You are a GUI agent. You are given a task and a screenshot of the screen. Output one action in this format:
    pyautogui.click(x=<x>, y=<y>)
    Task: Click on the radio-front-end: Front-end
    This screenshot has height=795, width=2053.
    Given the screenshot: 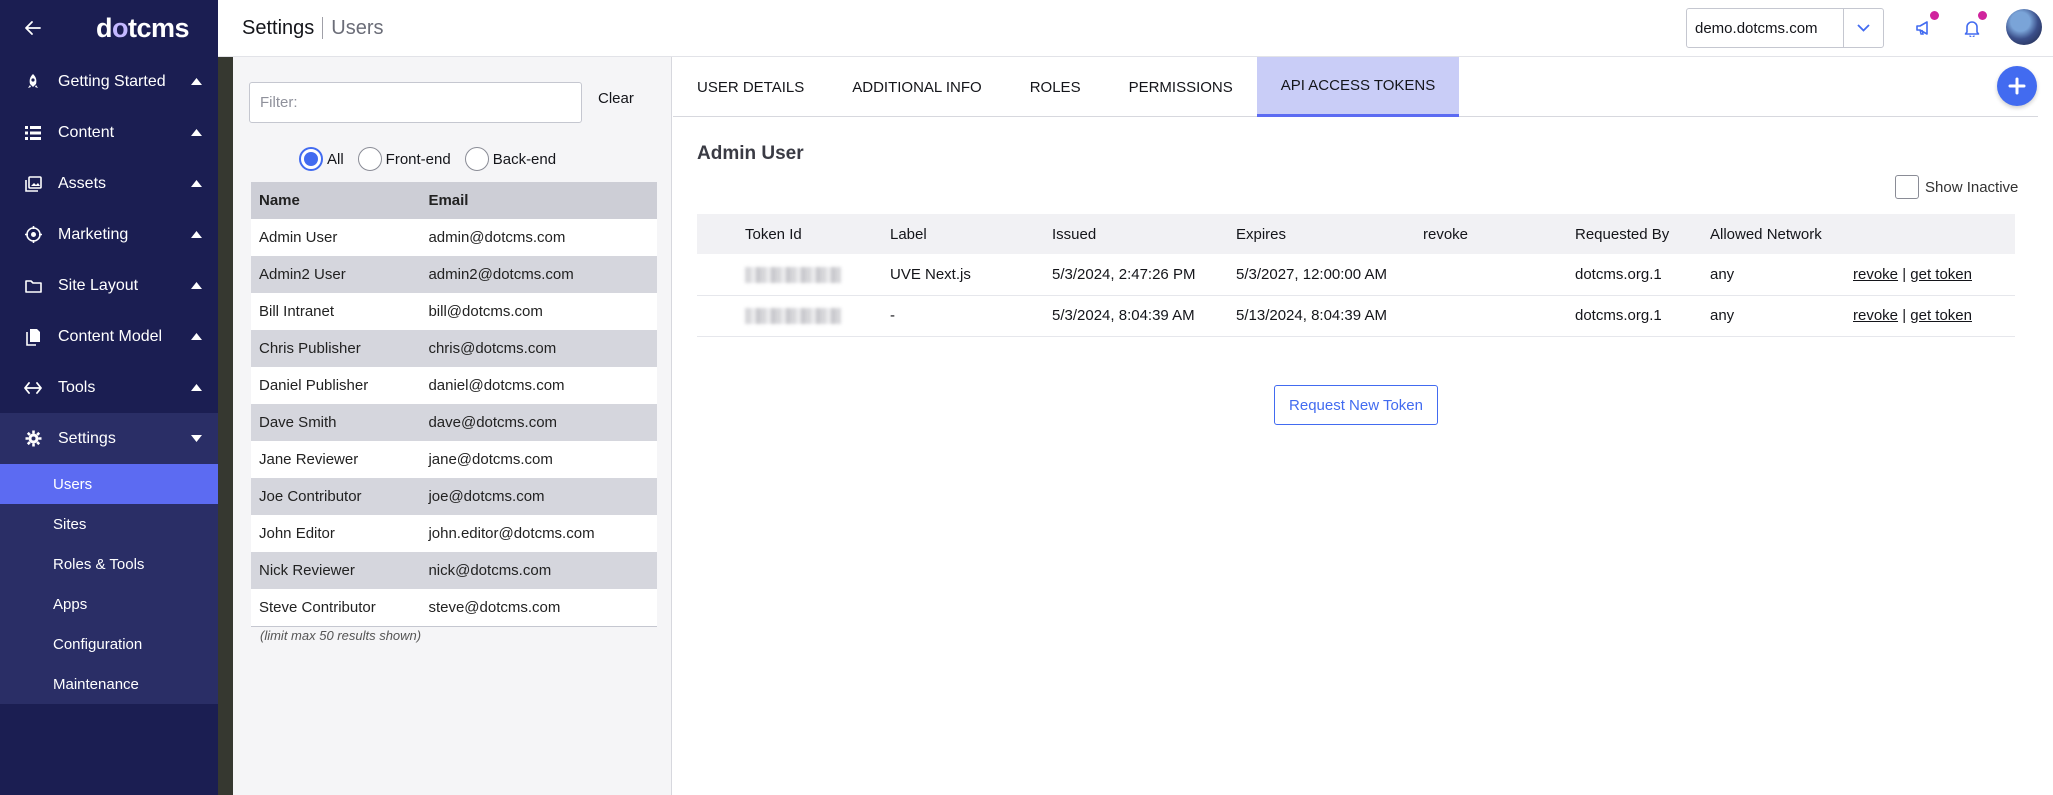 What is the action you would take?
    pyautogui.click(x=404, y=159)
    